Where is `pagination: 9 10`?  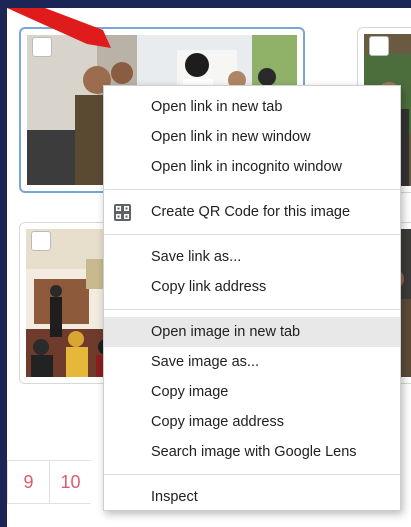 pagination: 9 10 is located at coordinates (49, 482).